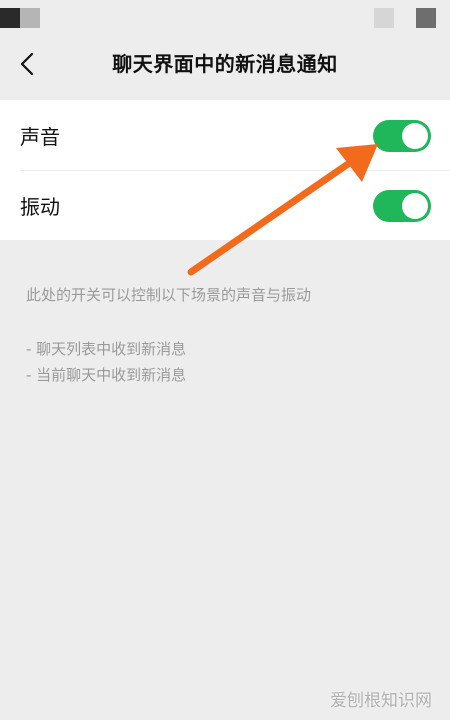  I want to click on hint-description: 此处的开关可以控制以下场景的声音与振动, so click(169, 295).